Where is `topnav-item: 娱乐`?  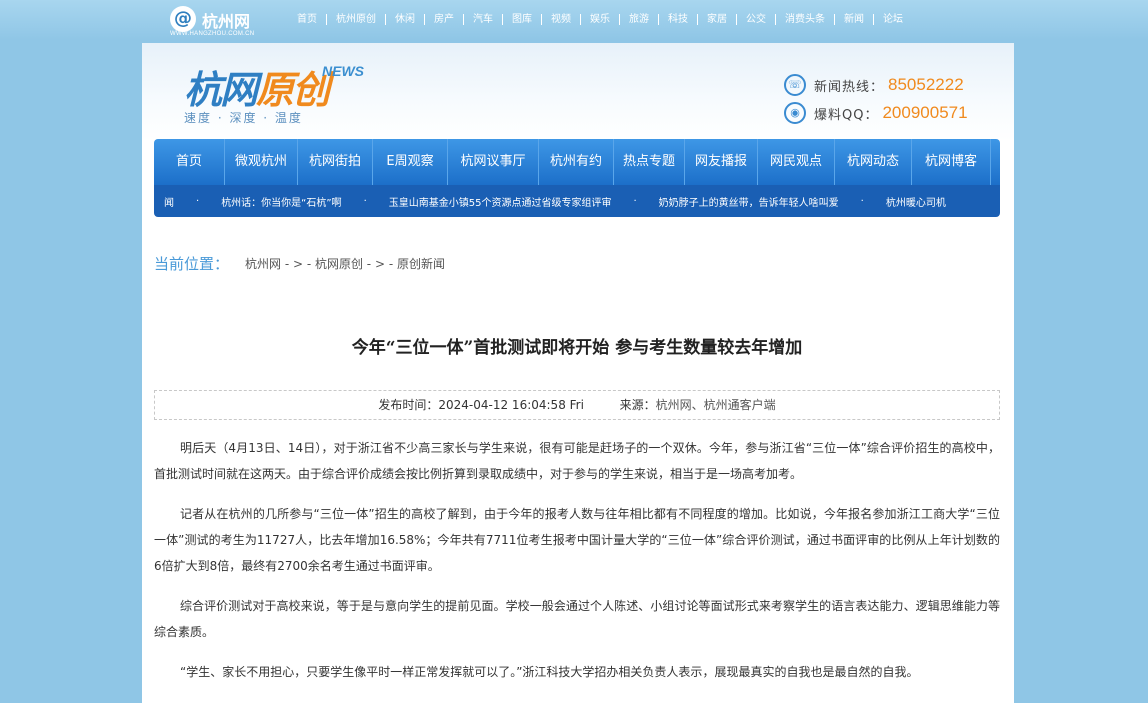 topnav-item: 娱乐 is located at coordinates (599, 19).